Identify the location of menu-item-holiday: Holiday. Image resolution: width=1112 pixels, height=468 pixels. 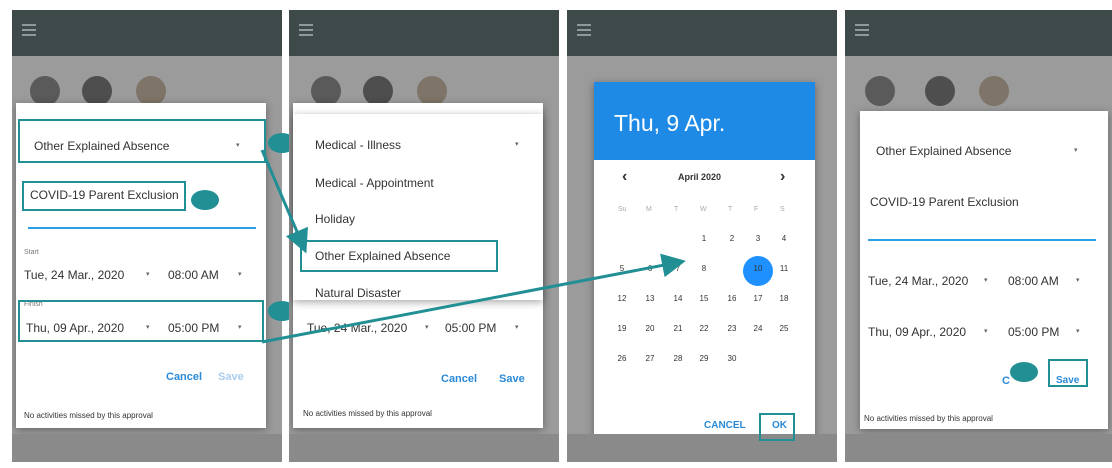
(335, 219).